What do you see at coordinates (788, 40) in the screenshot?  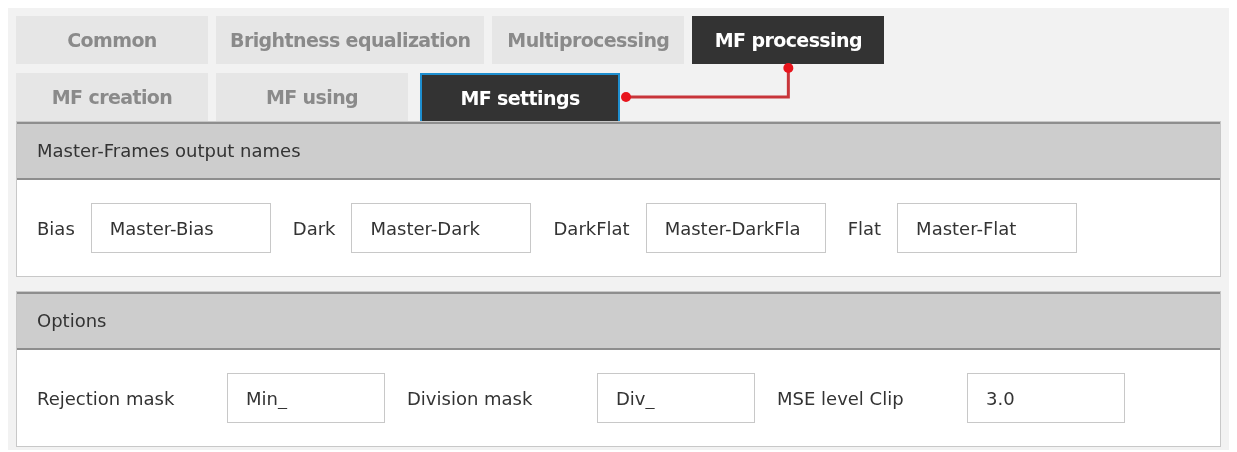 I see `tab: MF processing` at bounding box center [788, 40].